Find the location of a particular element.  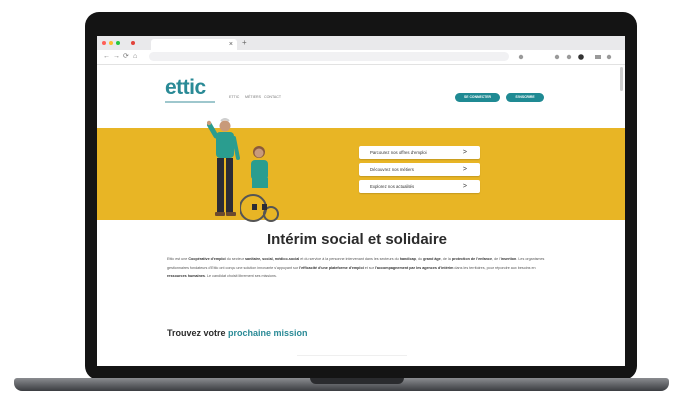

minimize-window-dot is located at coordinates (111, 43).